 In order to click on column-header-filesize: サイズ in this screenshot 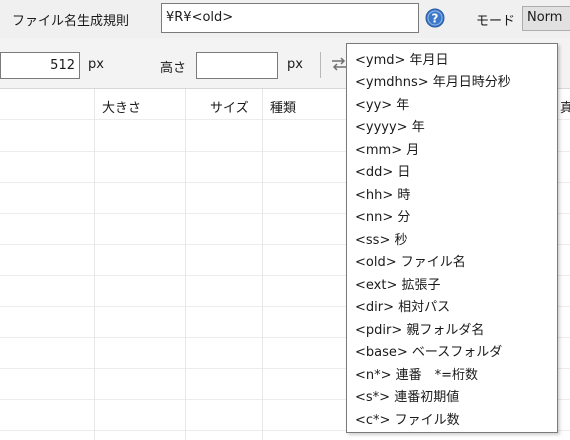, I will do `click(229, 106)`.